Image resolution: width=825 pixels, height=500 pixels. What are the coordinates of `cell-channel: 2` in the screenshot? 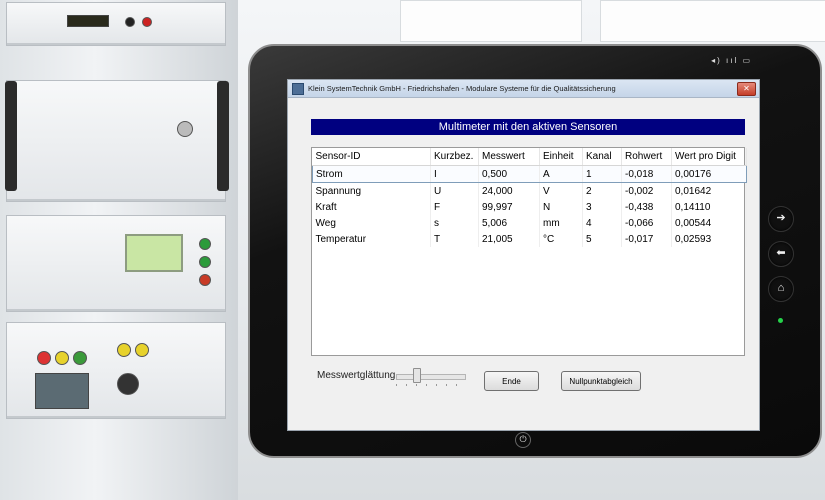 It's located at (602, 190).